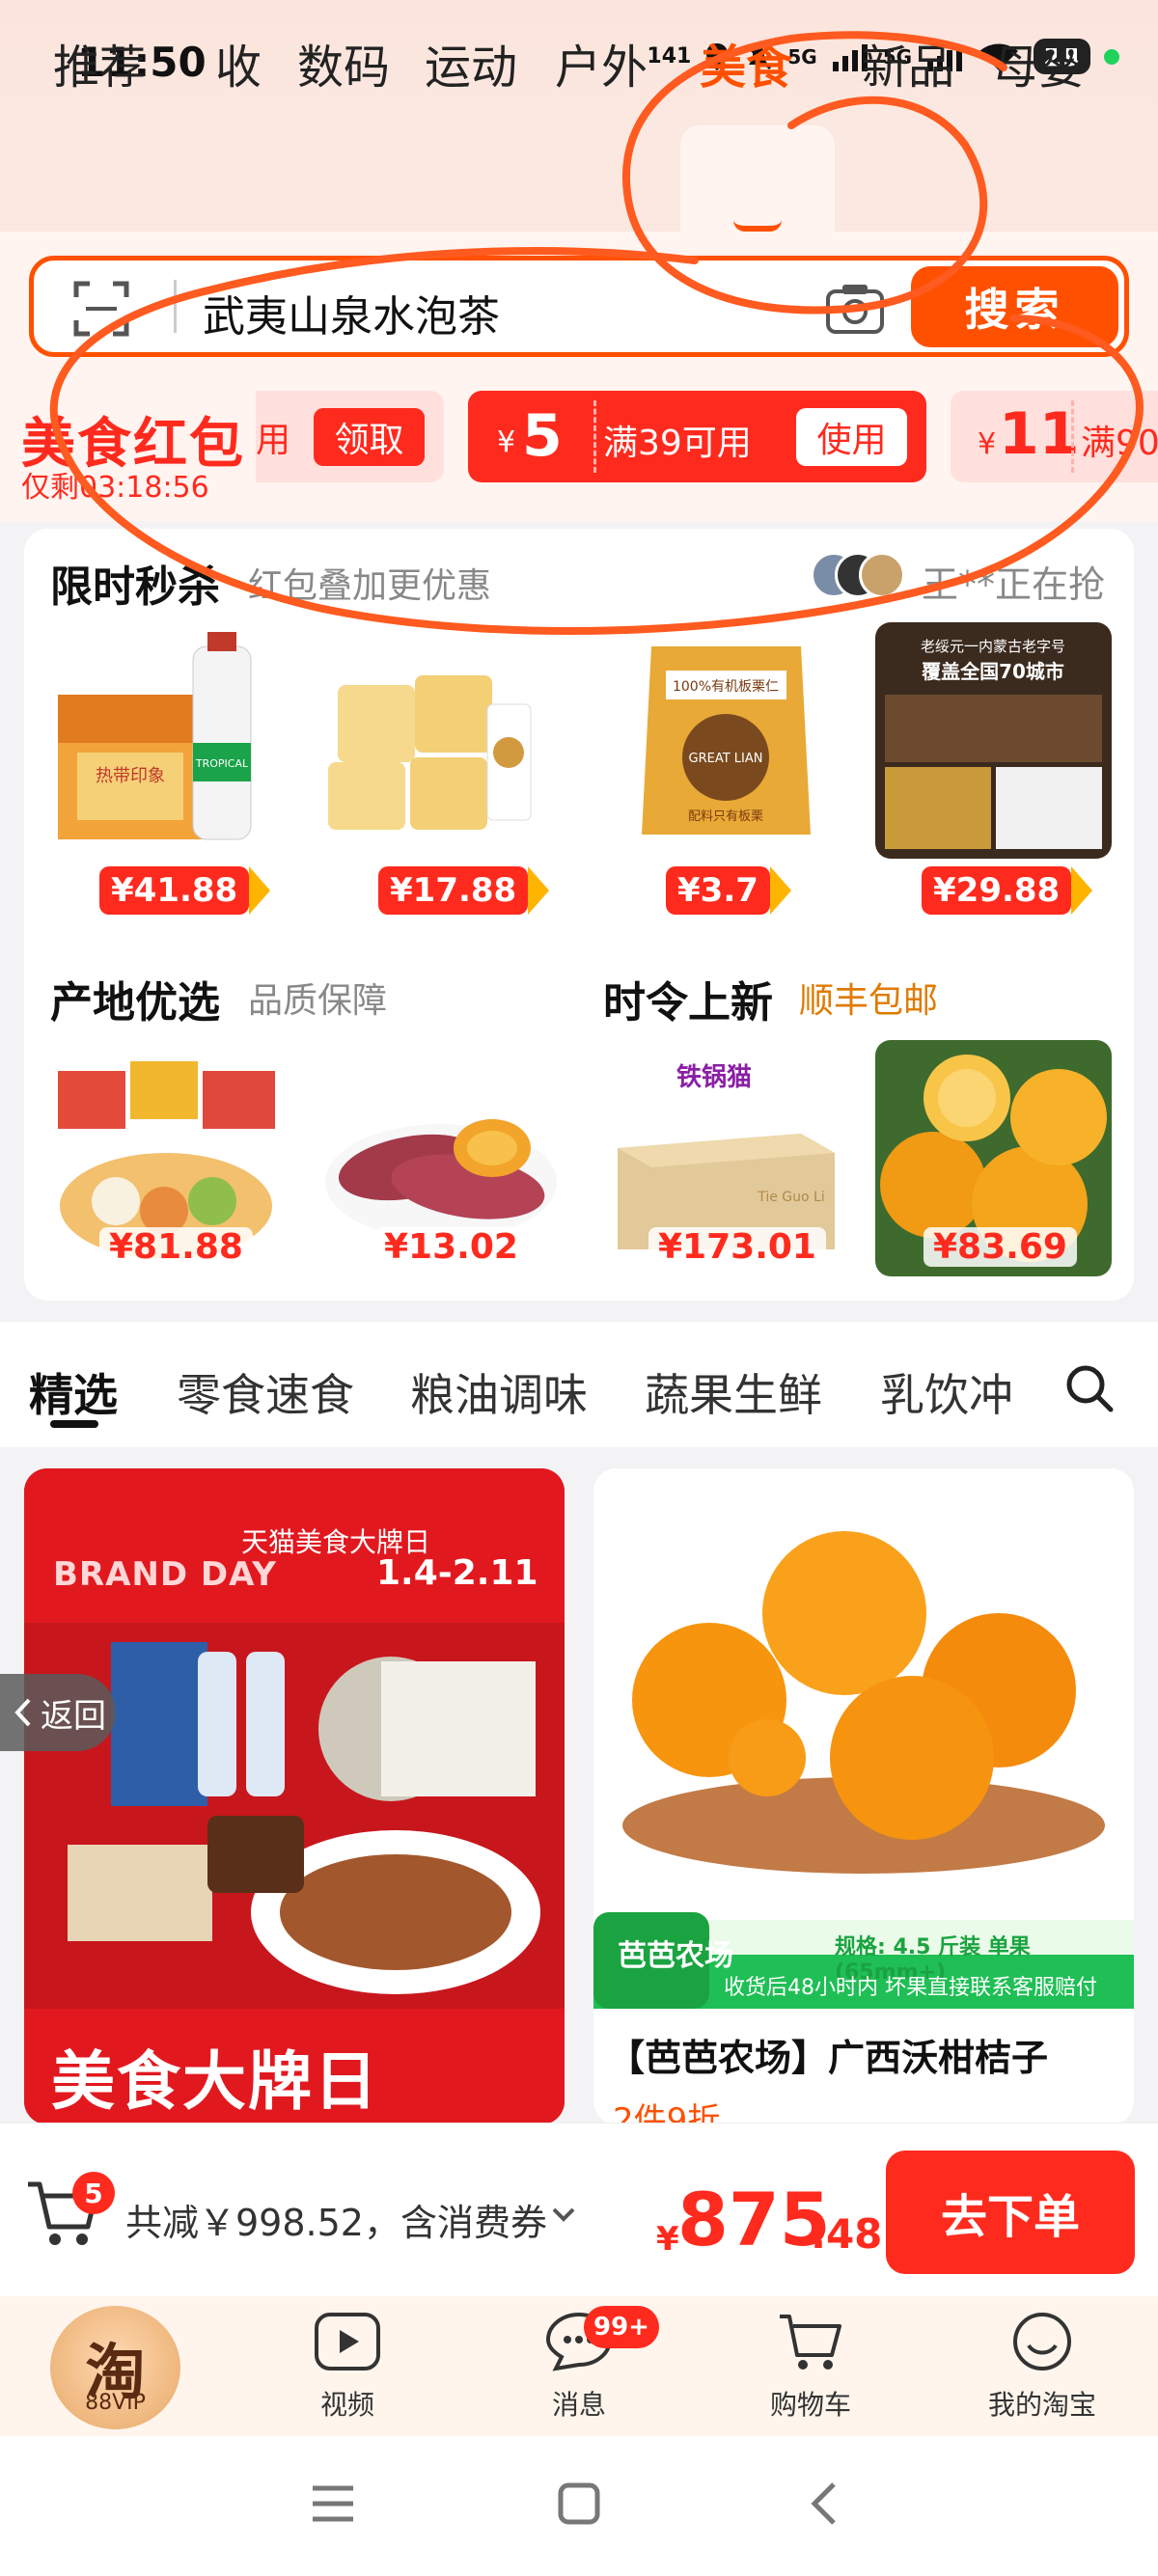  I want to click on brand-day-card: 天猫美食大牌日 BRAND DAY 1.4-2.11 美食大牌日, so click(294, 1796).